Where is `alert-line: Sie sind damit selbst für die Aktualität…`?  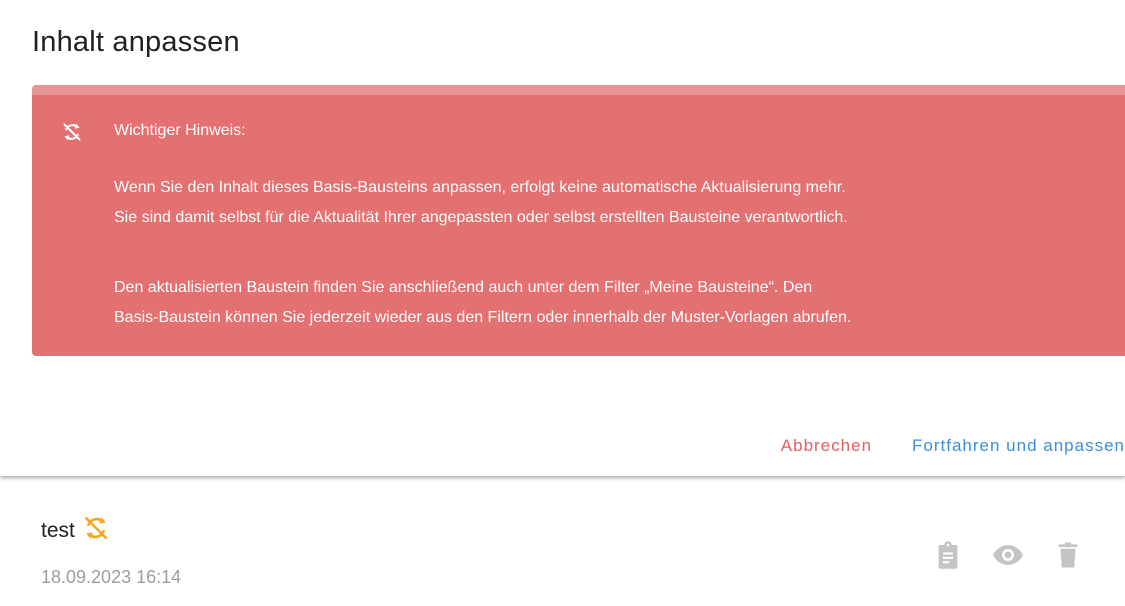
alert-line: Sie sind damit selbst für die Aktualität… is located at coordinates (481, 217).